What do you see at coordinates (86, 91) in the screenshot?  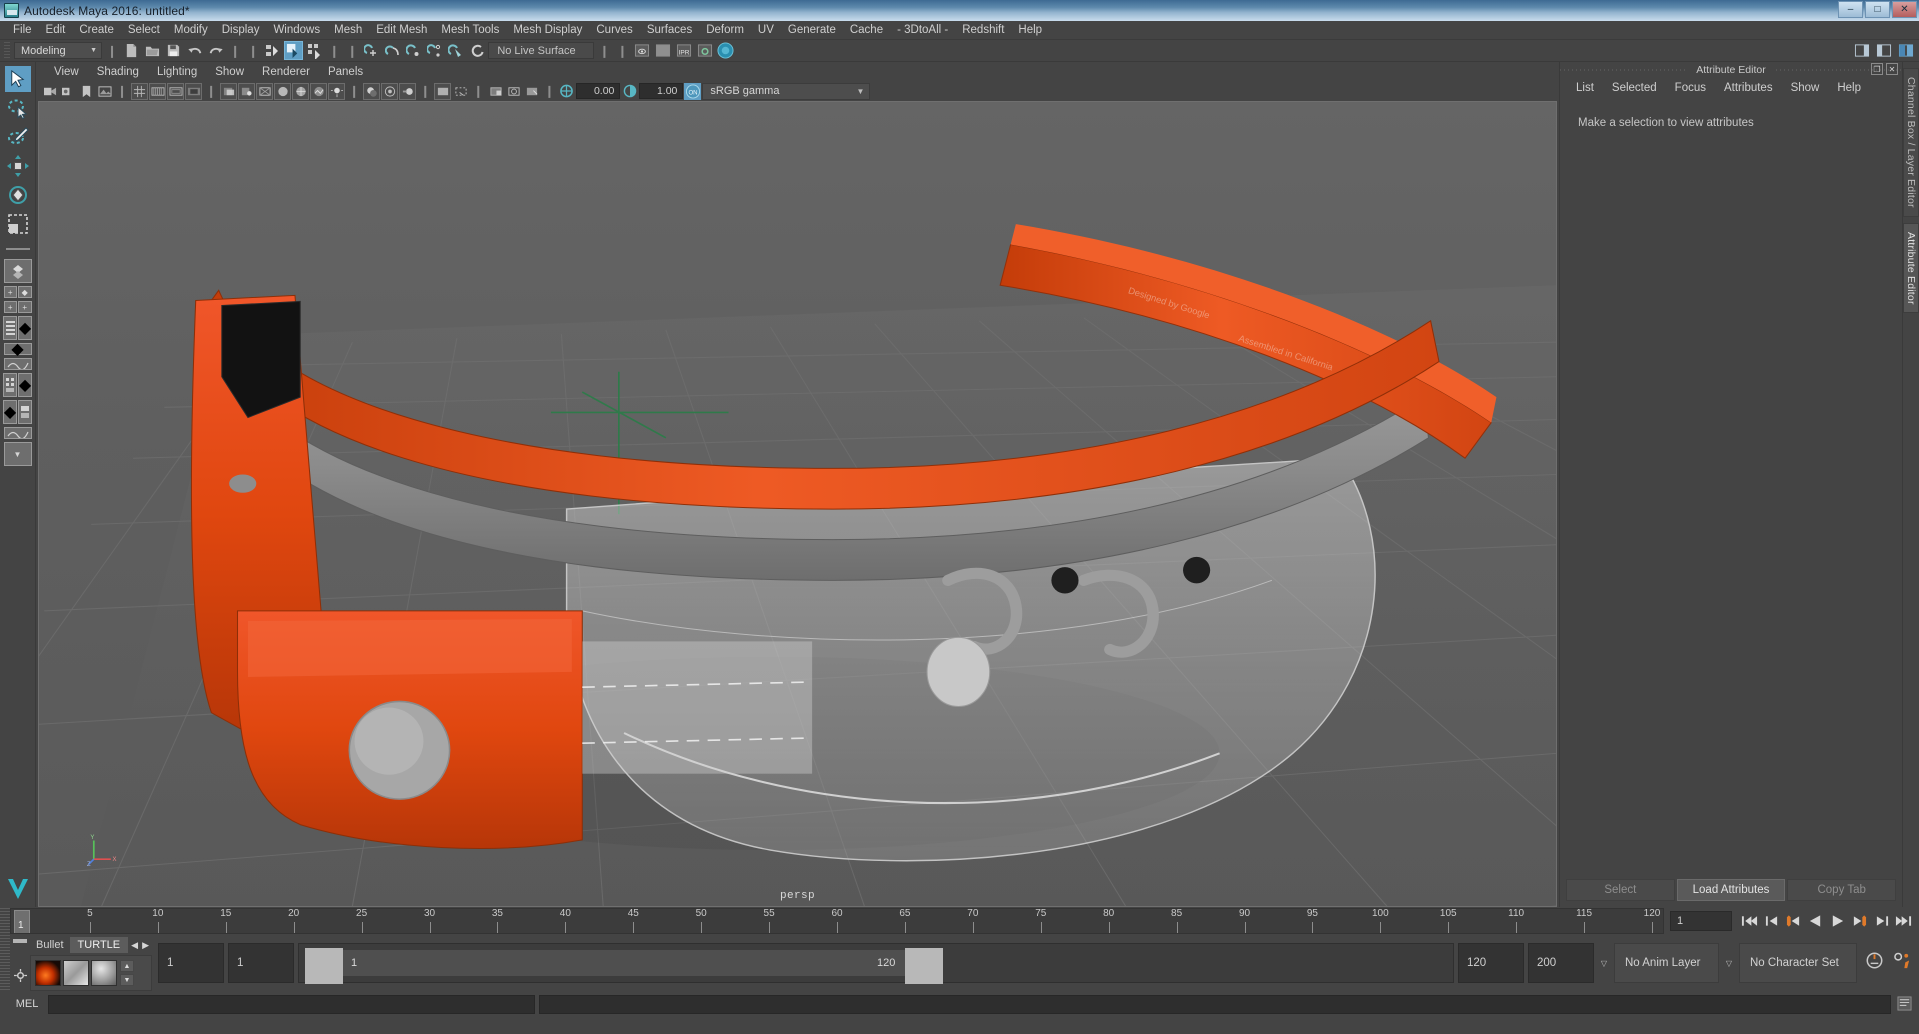 I see `bookmark-icon` at bounding box center [86, 91].